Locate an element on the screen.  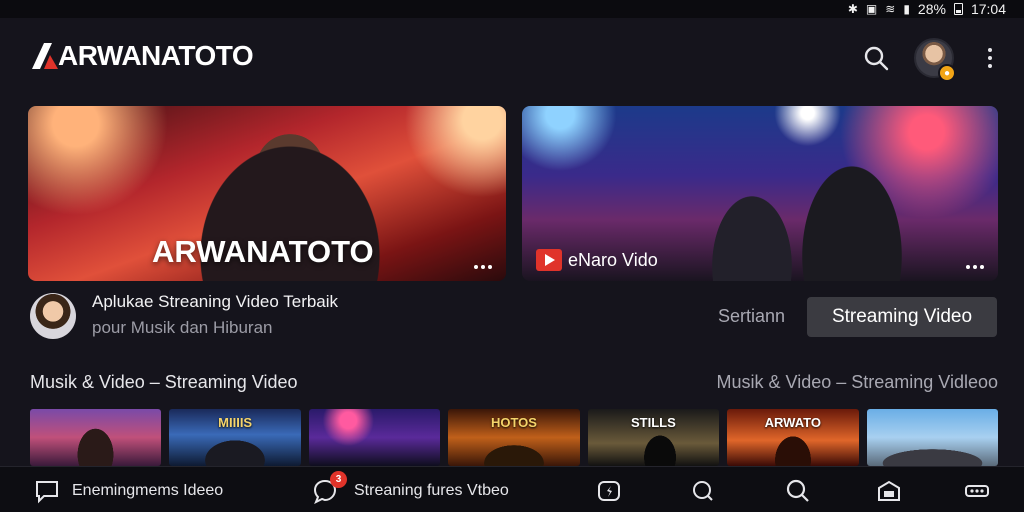
nav-item-search is located at coordinates (798, 491).